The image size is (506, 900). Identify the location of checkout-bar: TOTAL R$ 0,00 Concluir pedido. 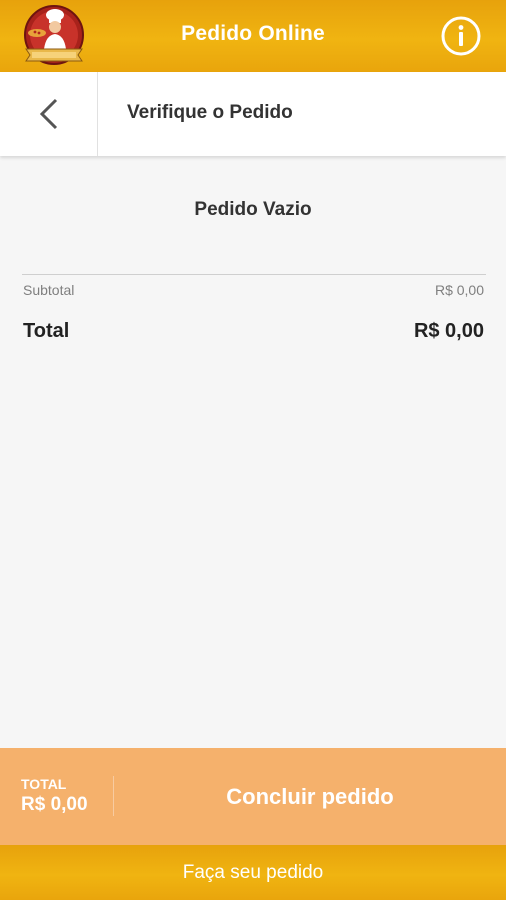
(253, 796).